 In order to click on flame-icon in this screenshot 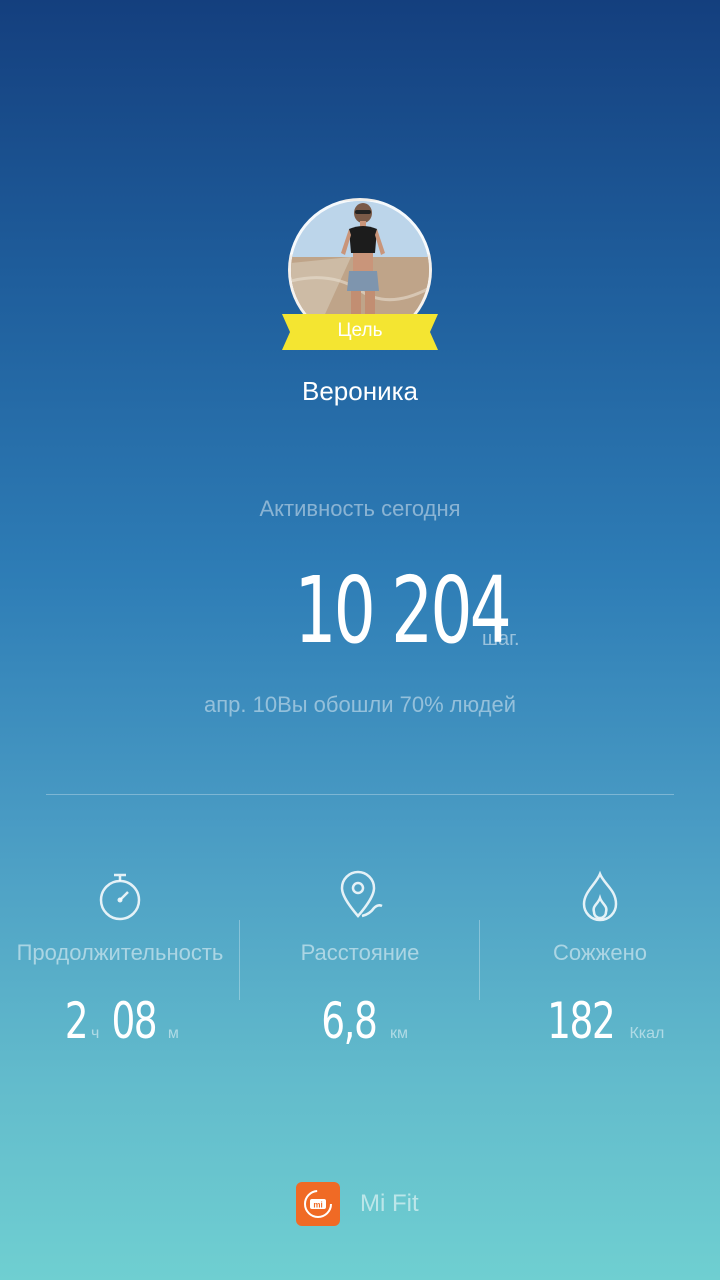, I will do `click(600, 896)`.